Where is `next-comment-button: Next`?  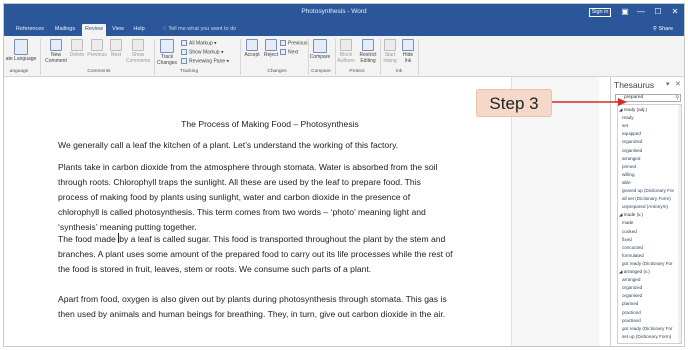 next-comment-button: Next is located at coordinates (116, 48).